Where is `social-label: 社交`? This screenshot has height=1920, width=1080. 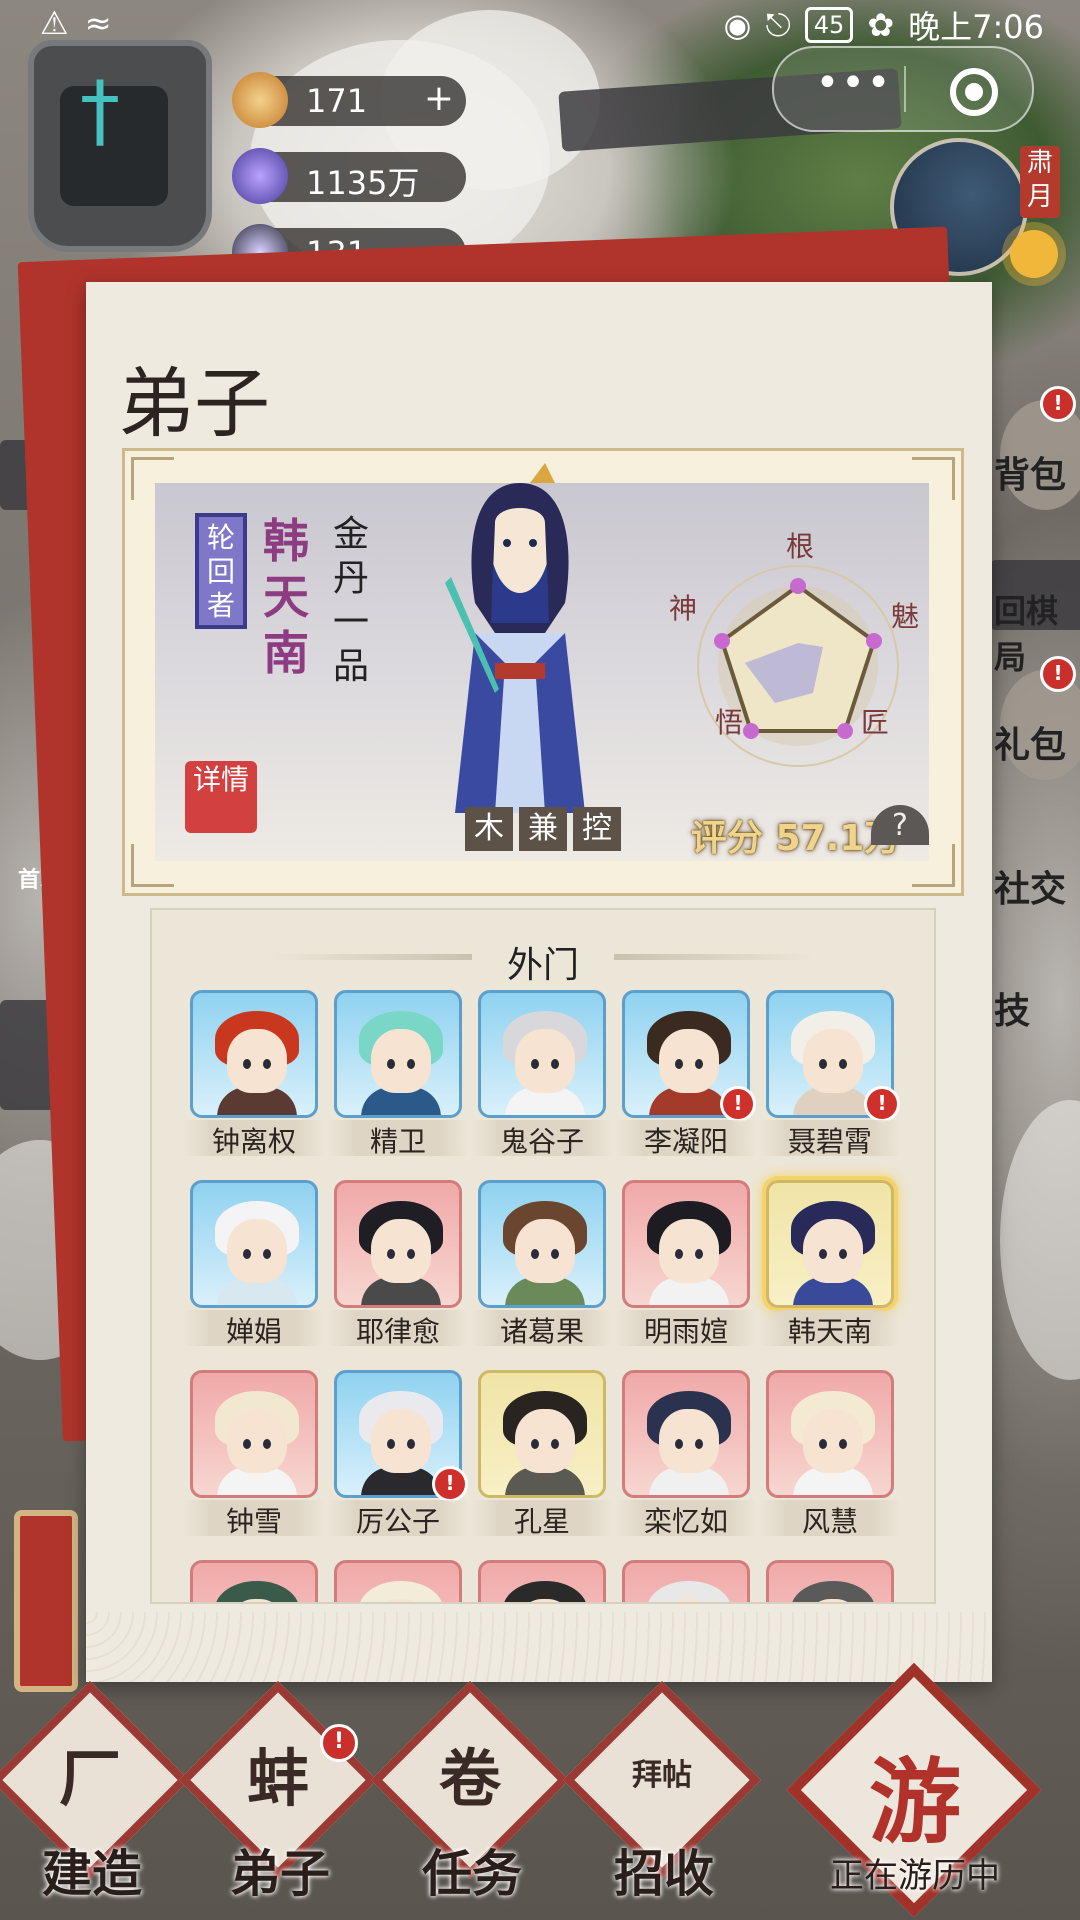
social-label: 社交 is located at coordinates (1030, 886).